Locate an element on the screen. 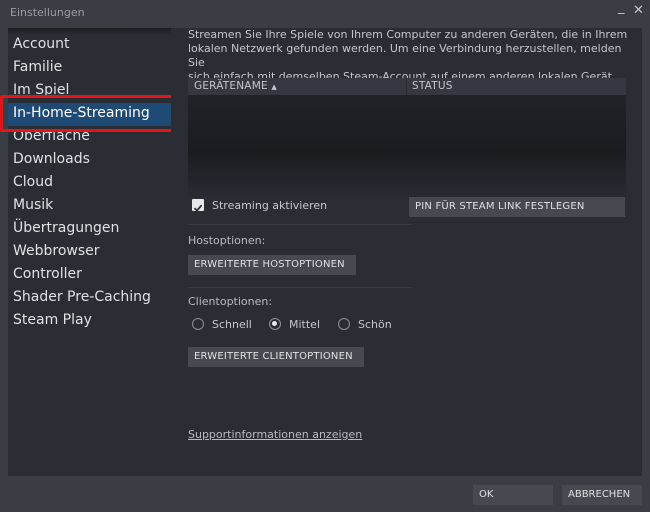  sidebar-item-label: Übertragungen is located at coordinates (66, 228).